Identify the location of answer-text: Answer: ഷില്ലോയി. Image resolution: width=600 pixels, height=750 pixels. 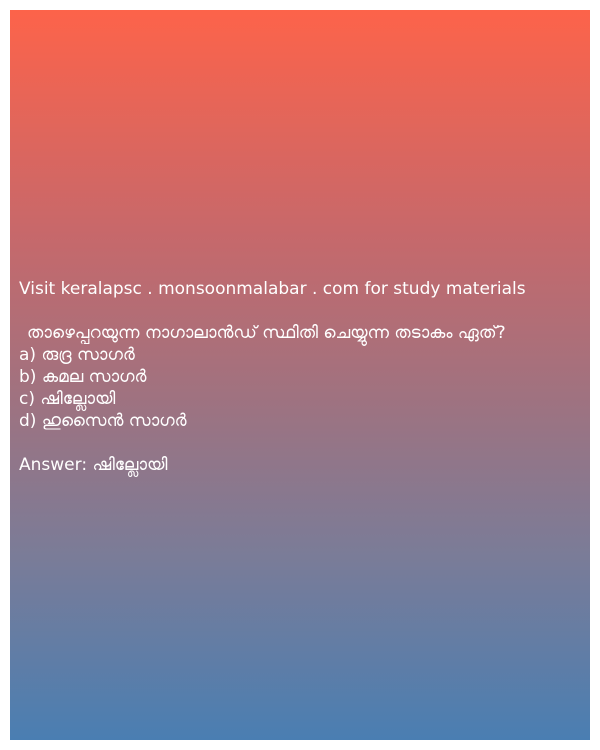
(93, 465).